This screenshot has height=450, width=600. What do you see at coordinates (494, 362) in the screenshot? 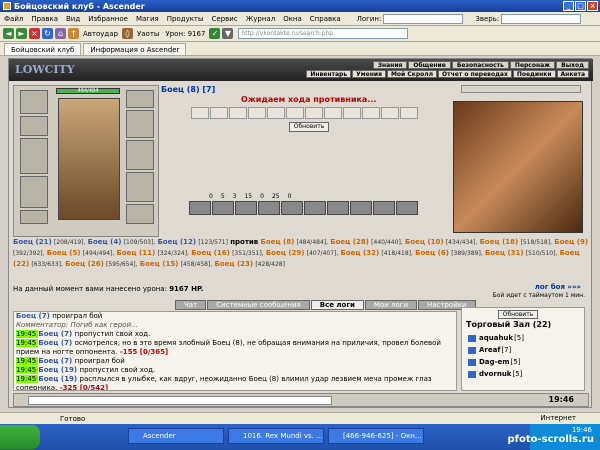
I see `user-entry: Dag-em [5]` at bounding box center [494, 362].